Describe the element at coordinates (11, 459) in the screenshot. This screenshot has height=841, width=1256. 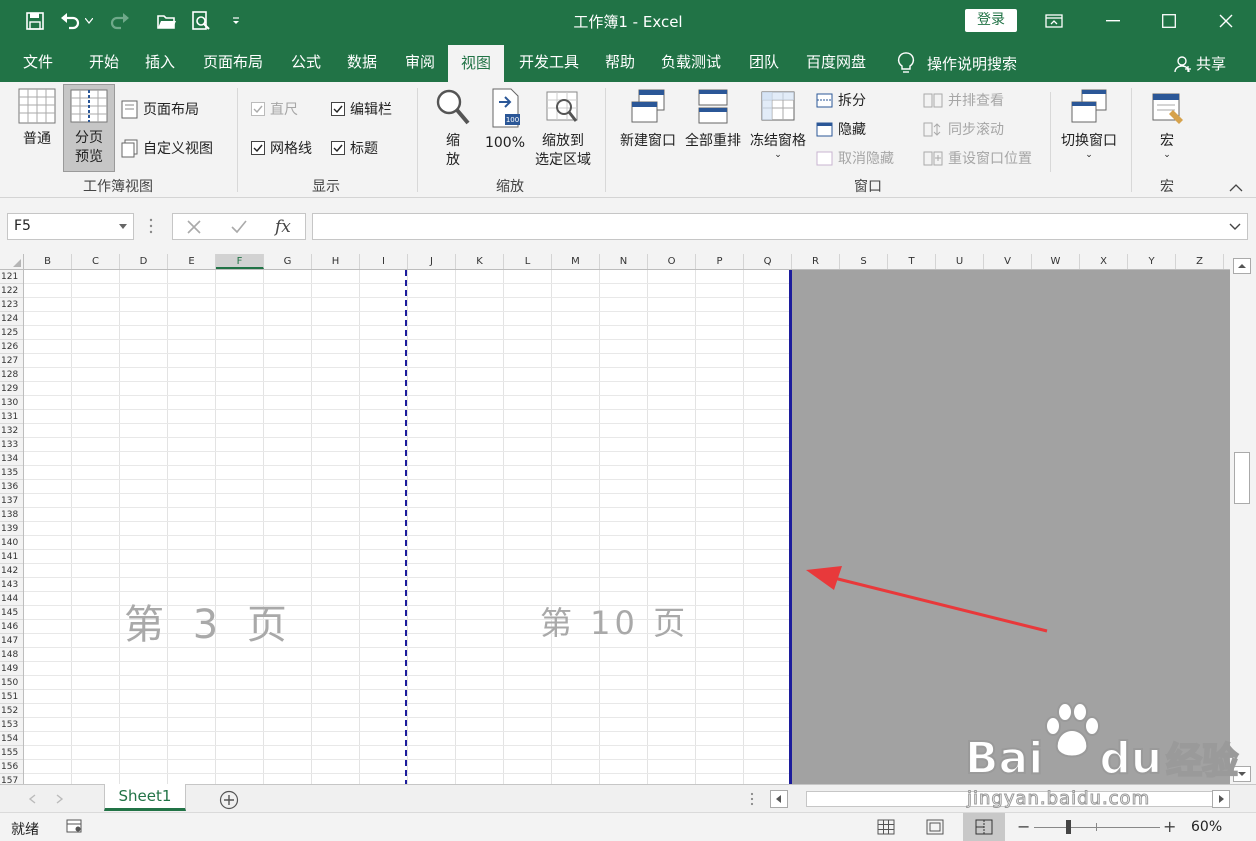
I see `row-header: 134` at that location.